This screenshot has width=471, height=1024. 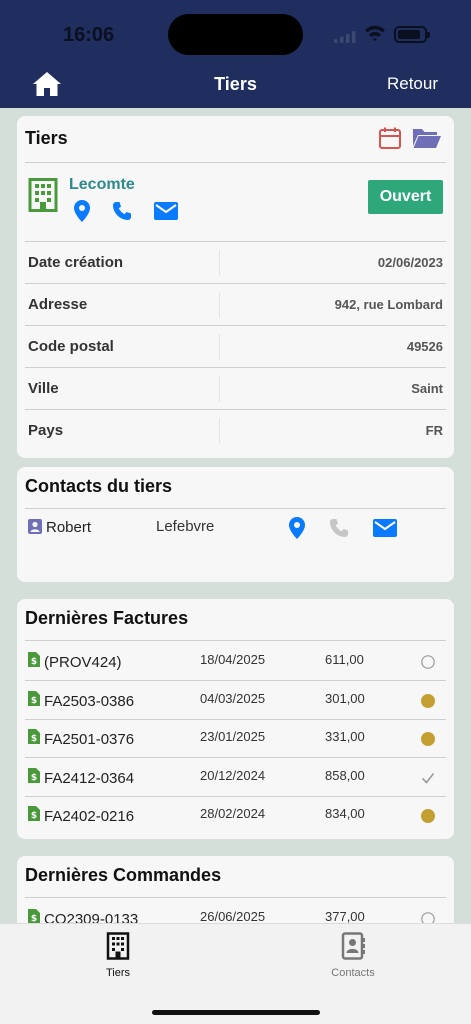 I want to click on document-date: 23/01/2025, so click(x=233, y=736).